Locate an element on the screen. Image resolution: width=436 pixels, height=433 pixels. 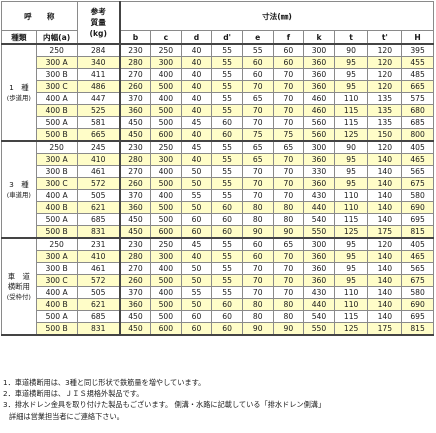
dimension-cell: 395 is located at coordinates (417, 50).